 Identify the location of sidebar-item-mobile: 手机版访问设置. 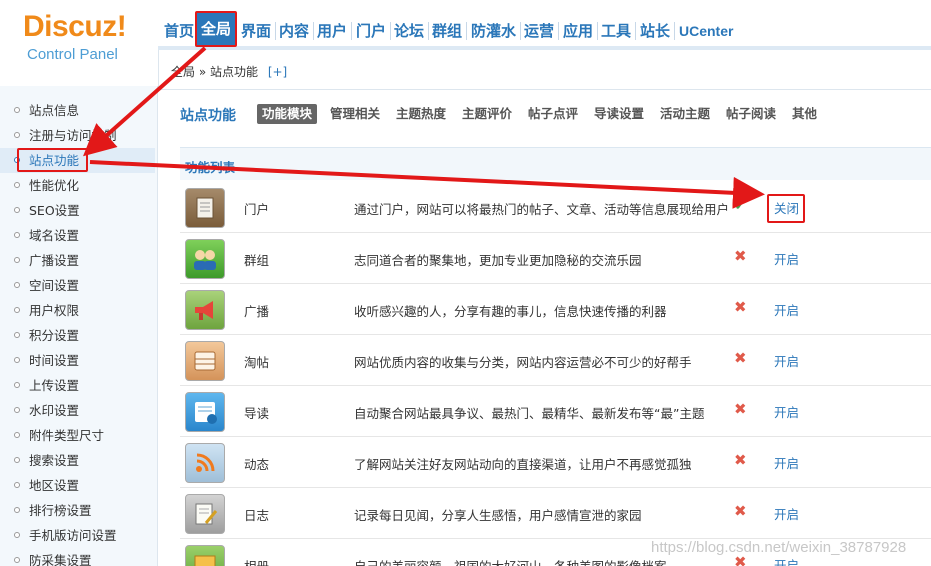
(77, 535).